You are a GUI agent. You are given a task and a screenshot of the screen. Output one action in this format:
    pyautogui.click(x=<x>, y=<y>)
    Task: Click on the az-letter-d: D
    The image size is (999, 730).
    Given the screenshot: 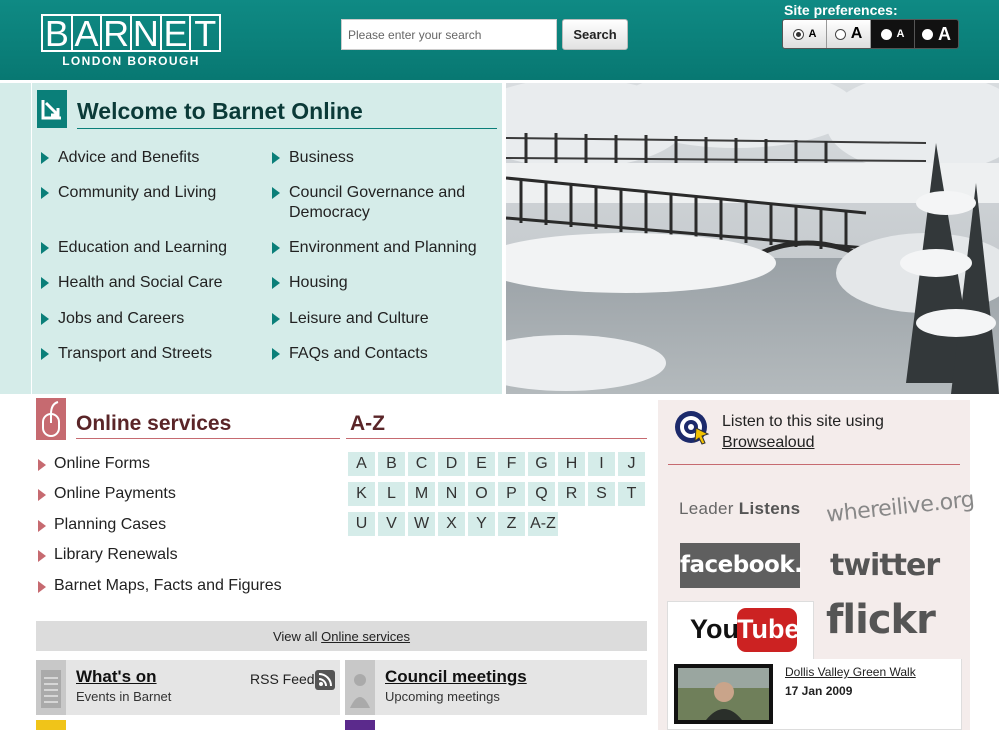 What is the action you would take?
    pyautogui.click(x=451, y=464)
    